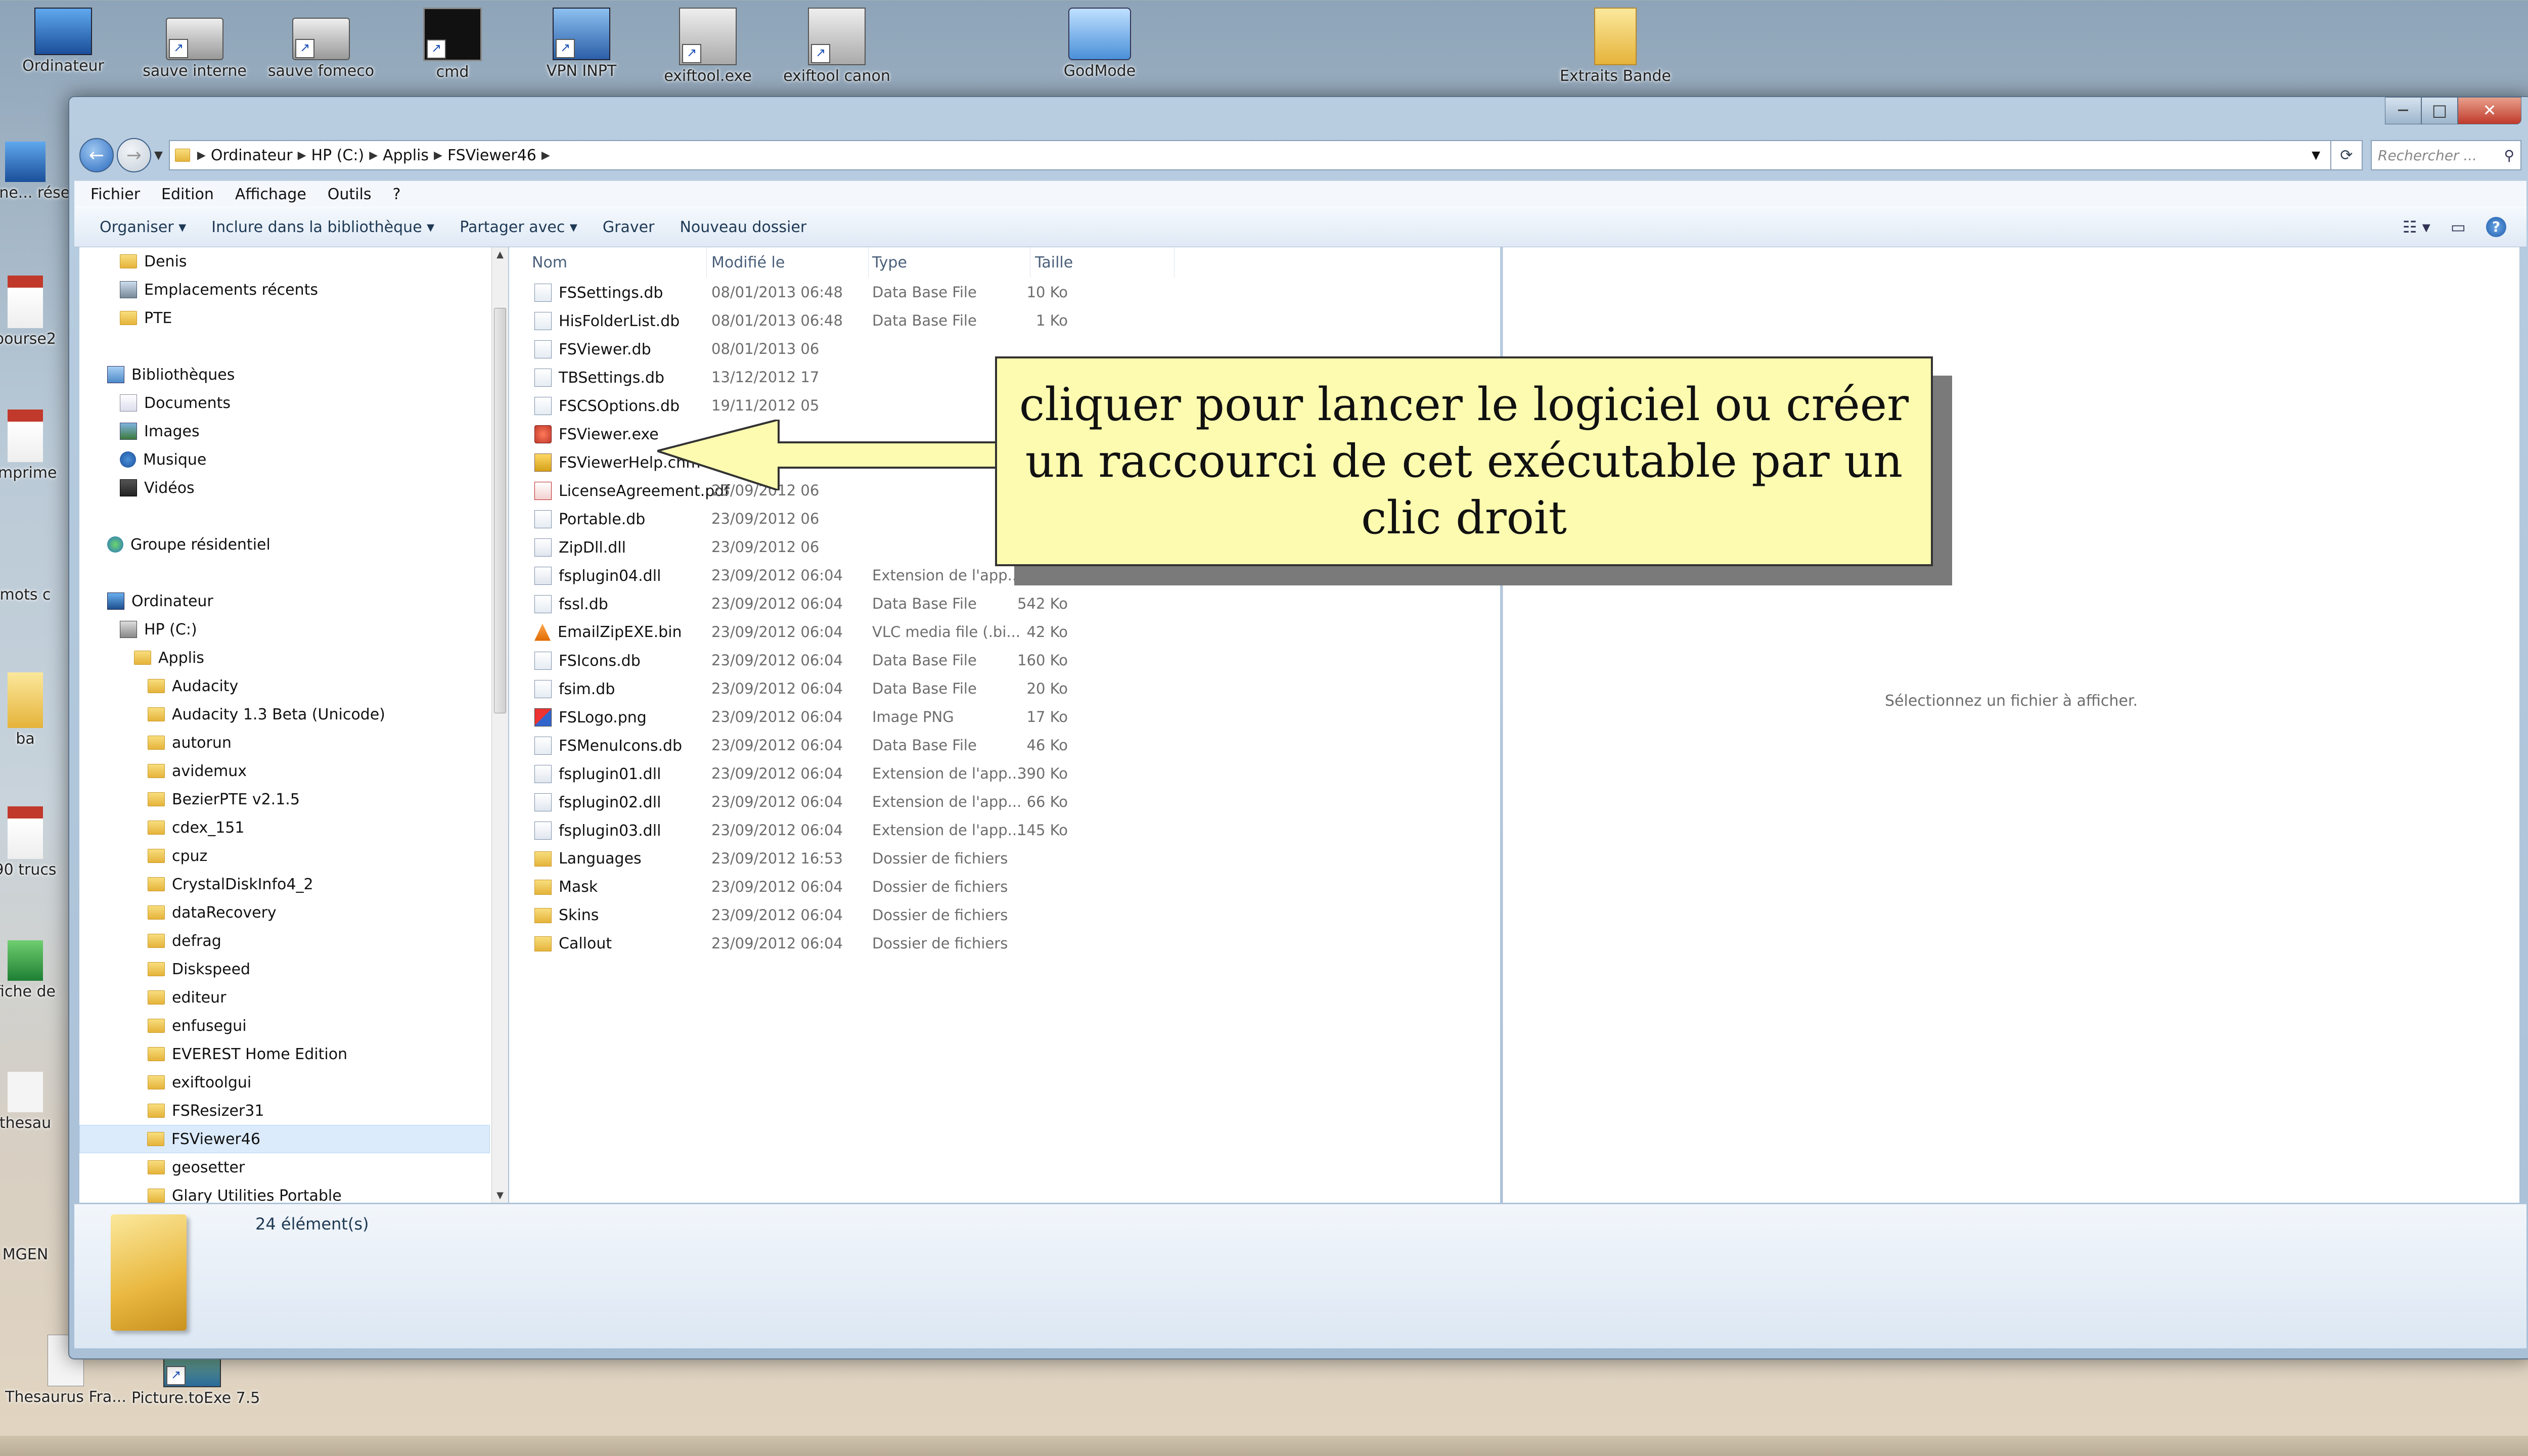  What do you see at coordinates (178, 856) in the screenshot?
I see `nav-item-cpuz: cpuz` at bounding box center [178, 856].